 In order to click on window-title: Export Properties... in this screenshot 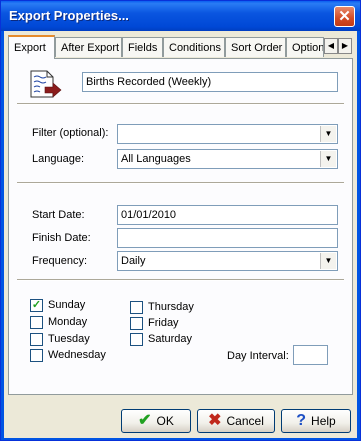, I will do `click(69, 15)`.